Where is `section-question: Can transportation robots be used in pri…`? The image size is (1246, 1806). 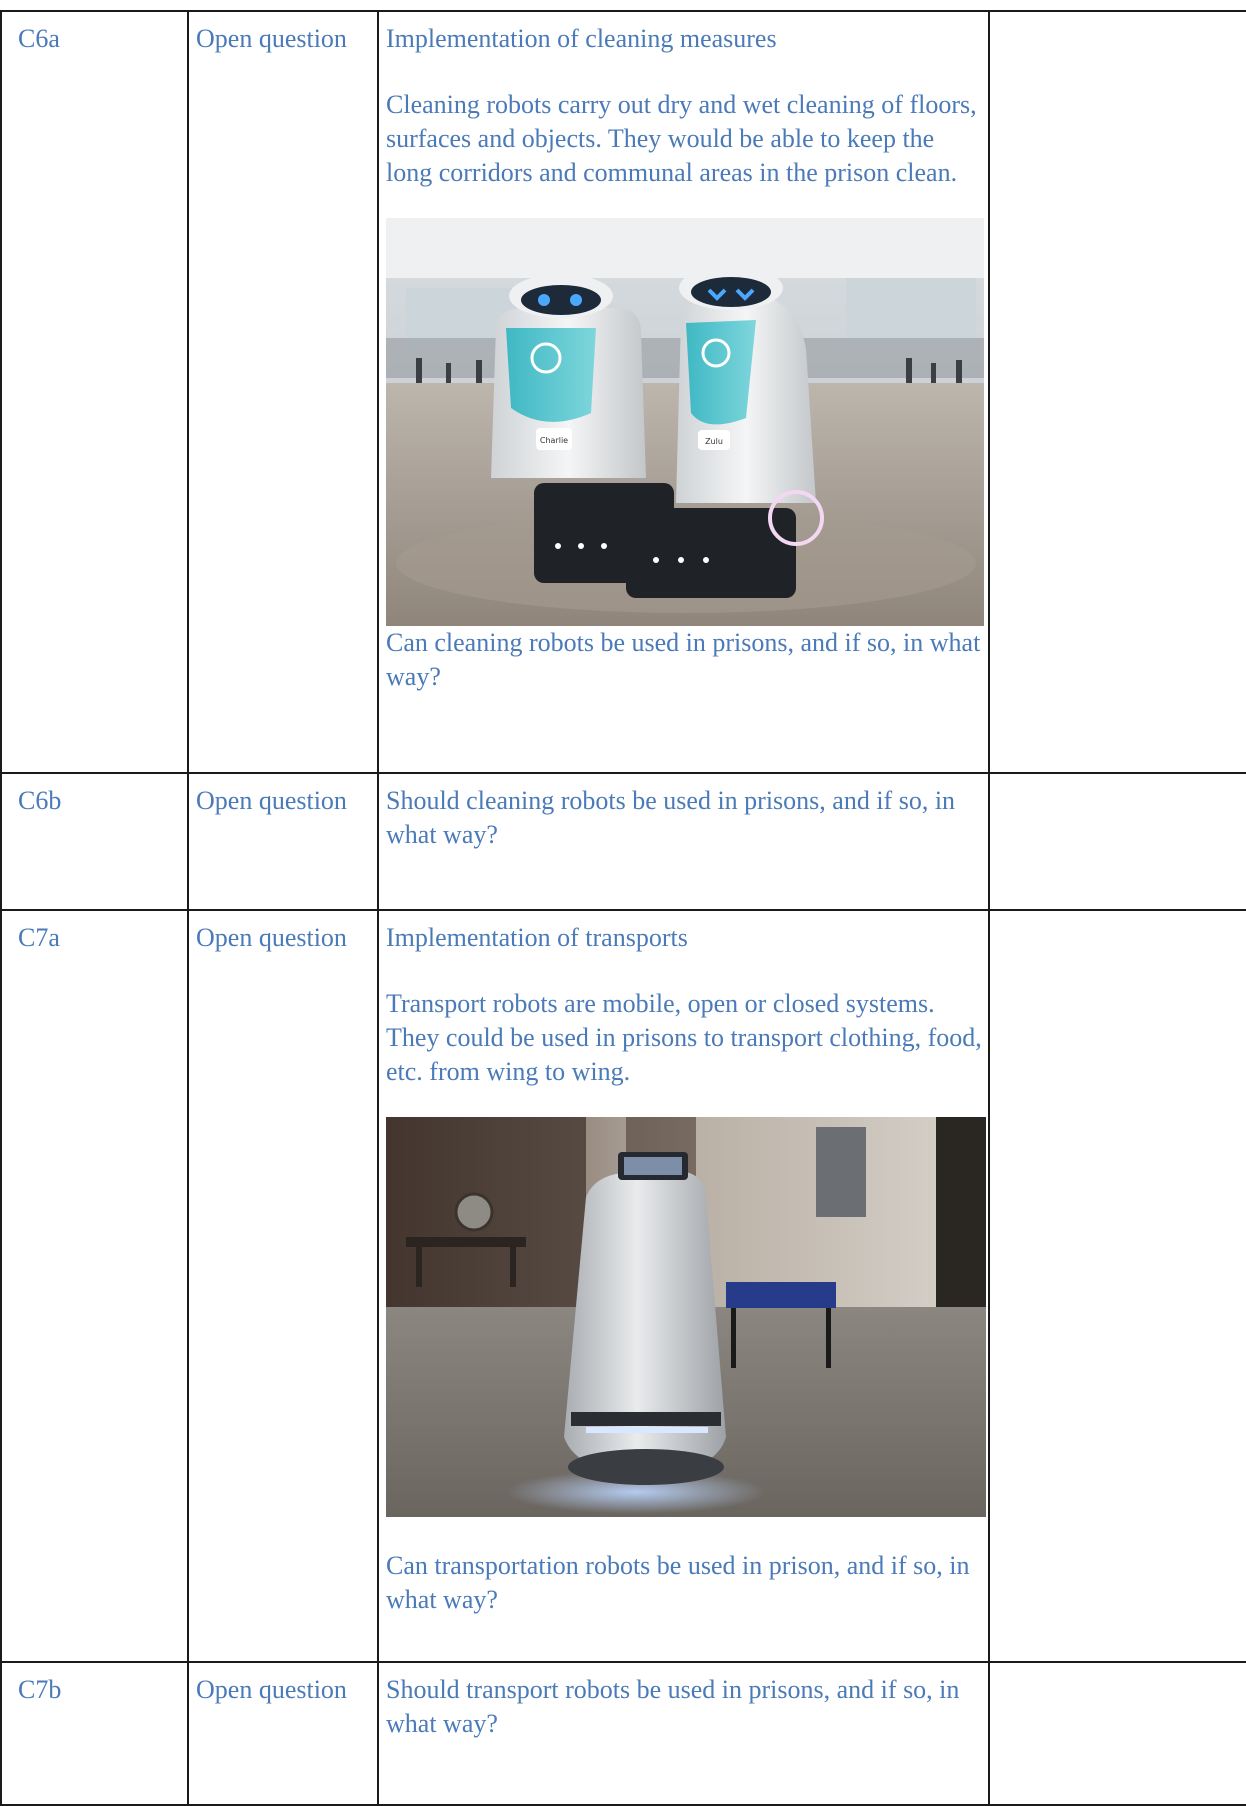 section-question: Can transportation robots be used in pri… is located at coordinates (678, 1582).